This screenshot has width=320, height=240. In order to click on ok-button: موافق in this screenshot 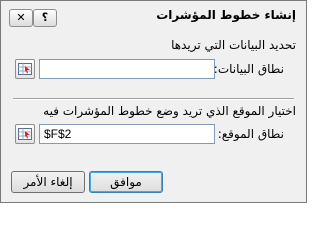, I will do `click(126, 182)`.